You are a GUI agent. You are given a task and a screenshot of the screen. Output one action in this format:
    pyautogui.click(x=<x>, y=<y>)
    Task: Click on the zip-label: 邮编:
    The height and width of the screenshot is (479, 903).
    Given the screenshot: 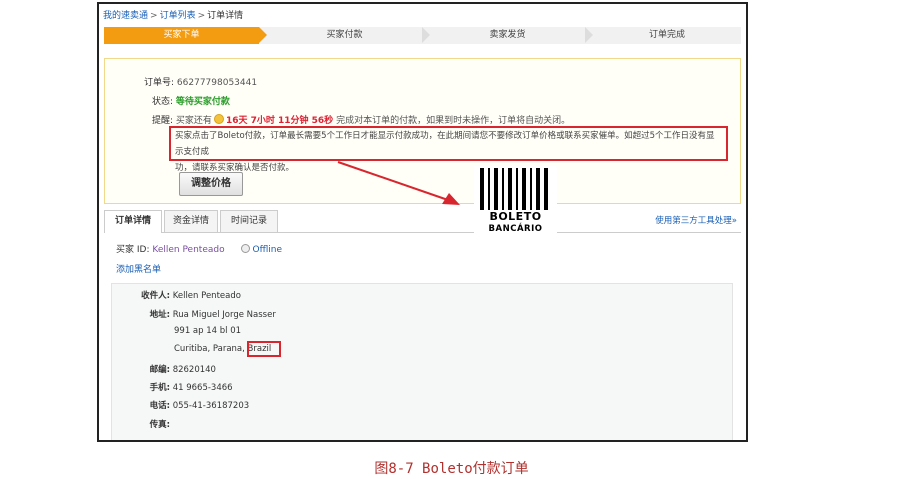 What is the action you would take?
    pyautogui.click(x=159, y=370)
    